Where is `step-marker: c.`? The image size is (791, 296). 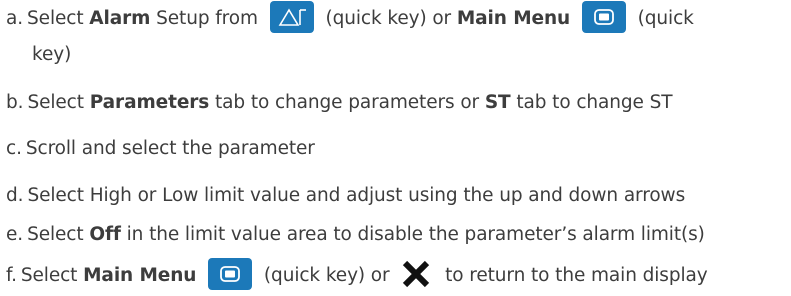 step-marker: c. is located at coordinates (14, 148).